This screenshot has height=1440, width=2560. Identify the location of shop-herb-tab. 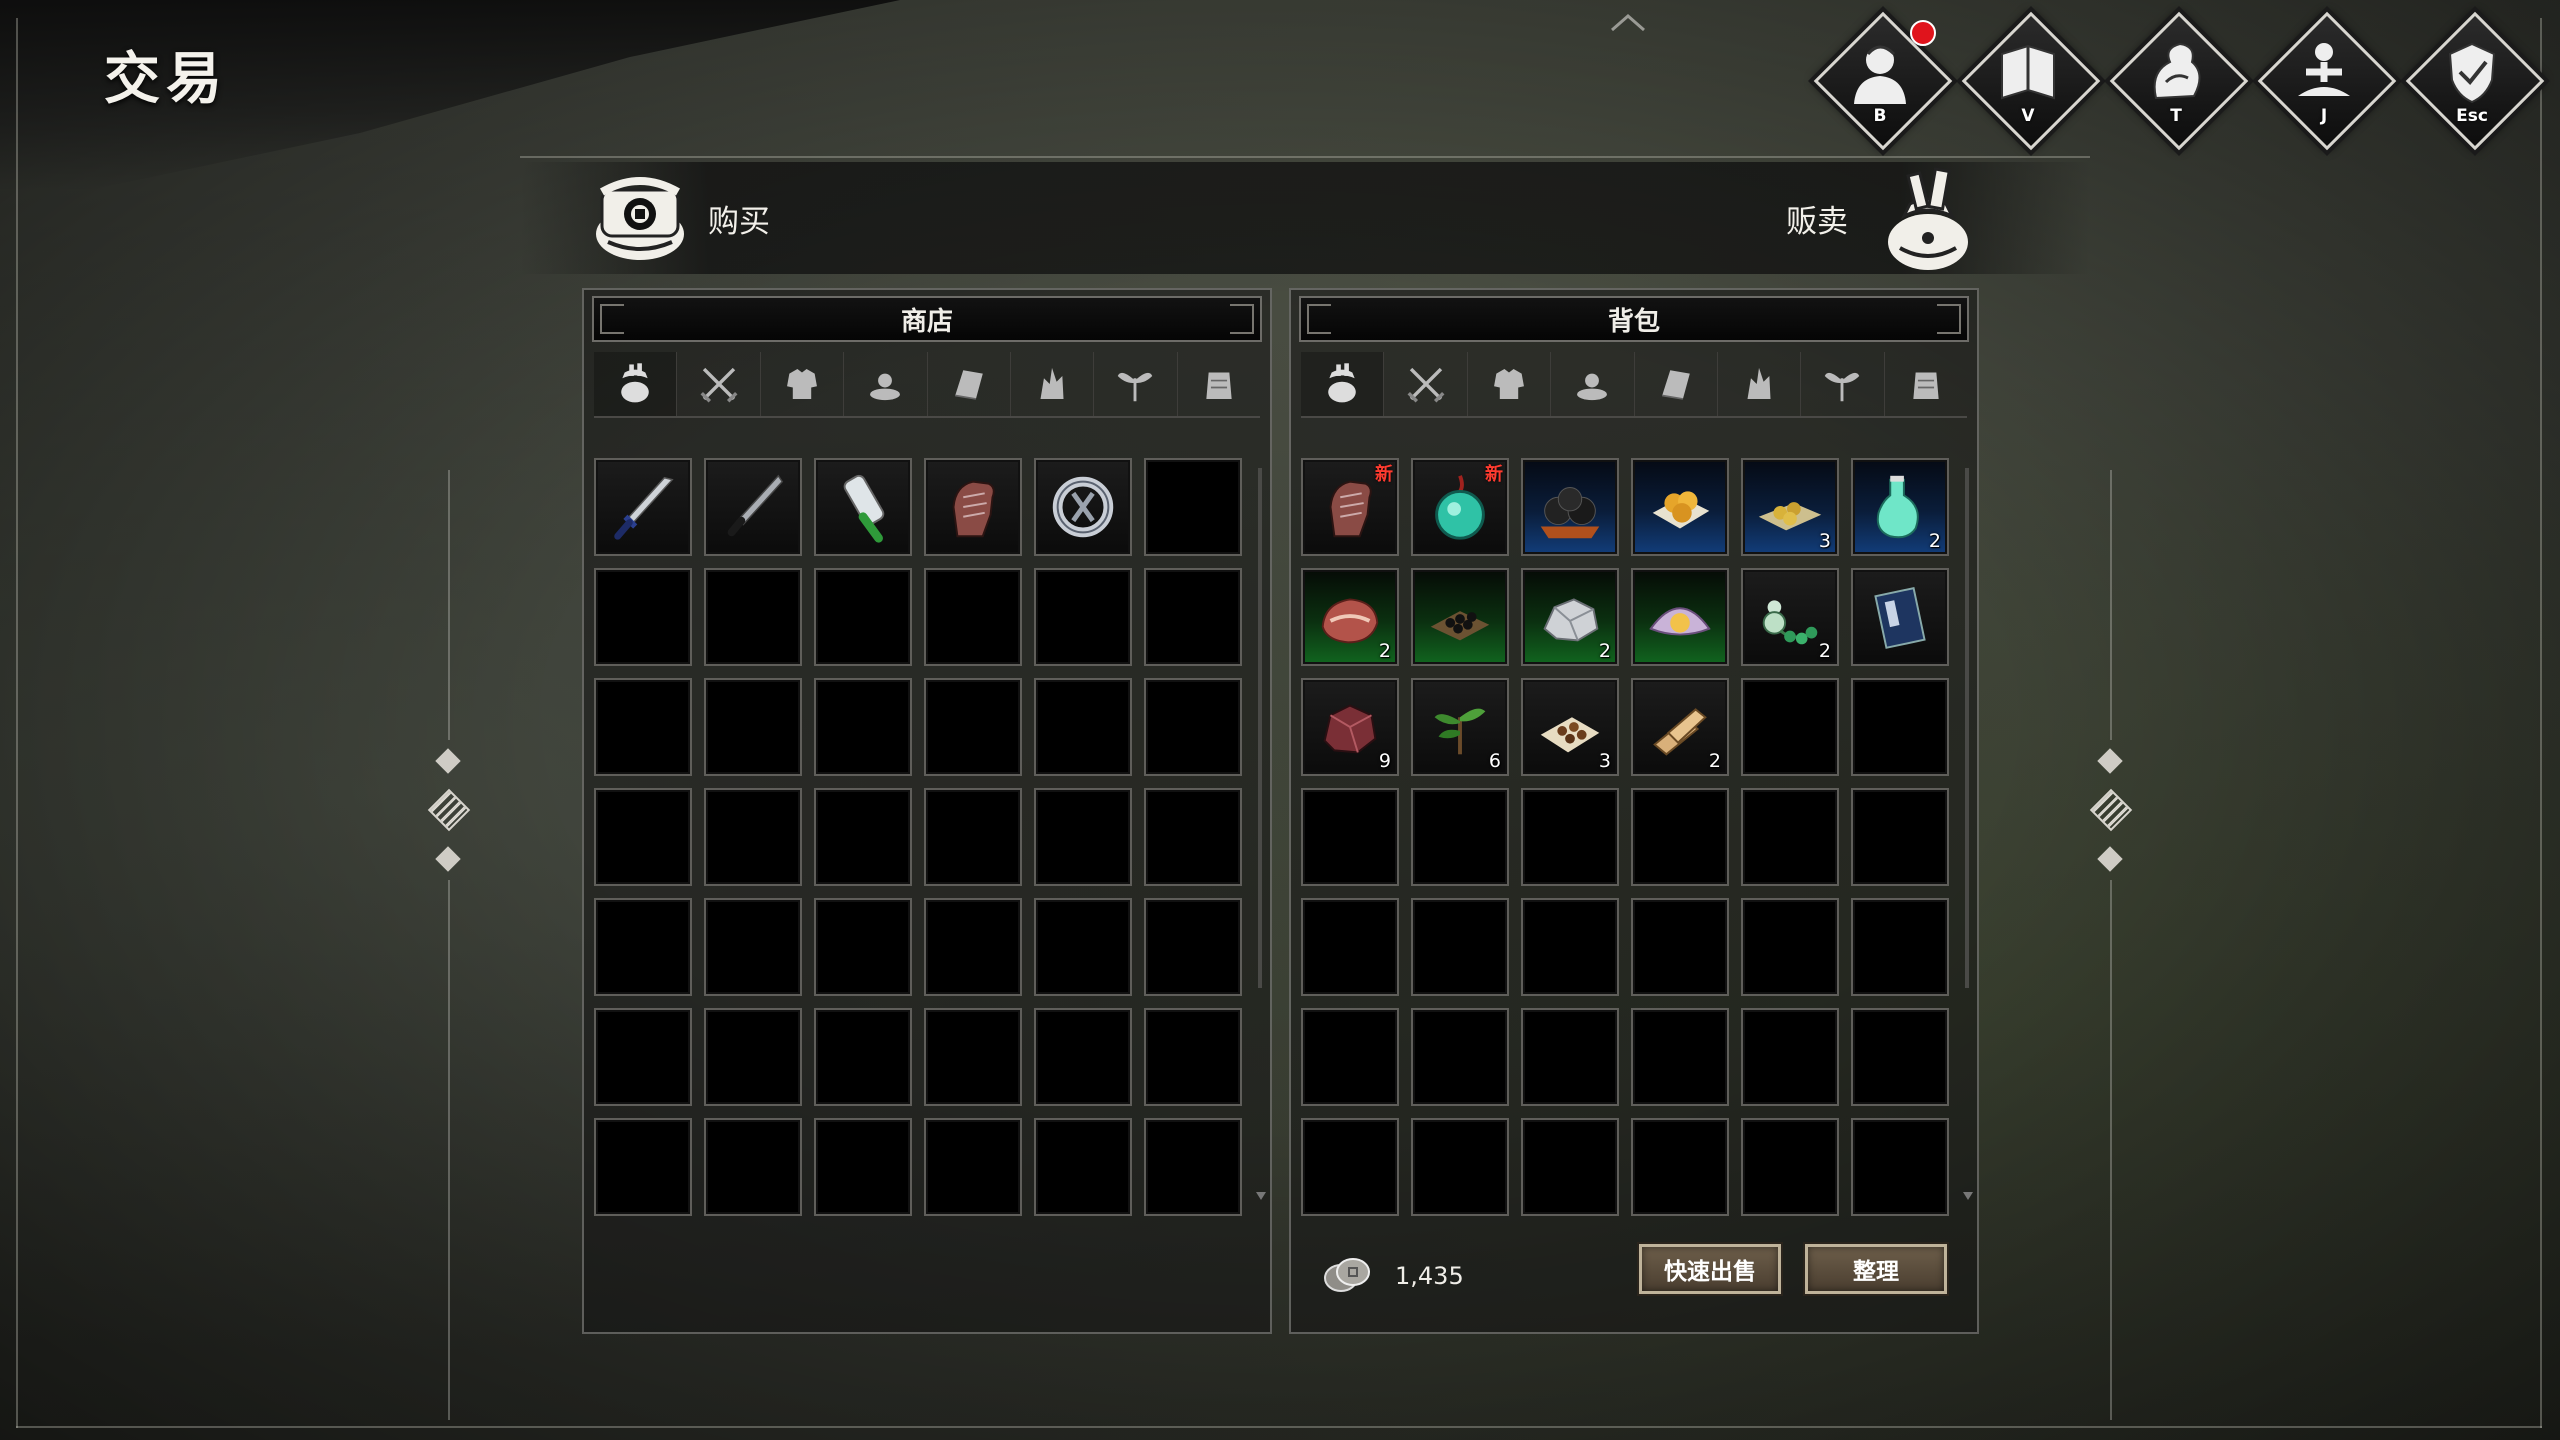
(1136, 384).